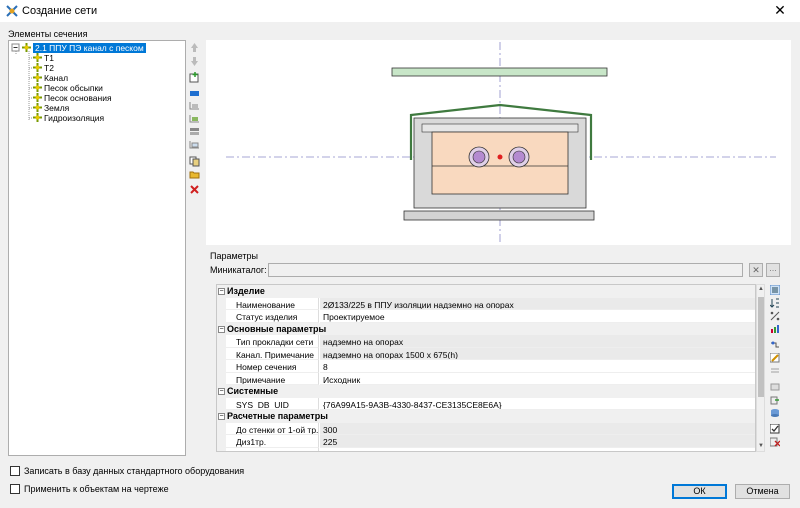  Describe the element at coordinates (537, 428) in the screenshot. I see `property-value: 300` at that location.